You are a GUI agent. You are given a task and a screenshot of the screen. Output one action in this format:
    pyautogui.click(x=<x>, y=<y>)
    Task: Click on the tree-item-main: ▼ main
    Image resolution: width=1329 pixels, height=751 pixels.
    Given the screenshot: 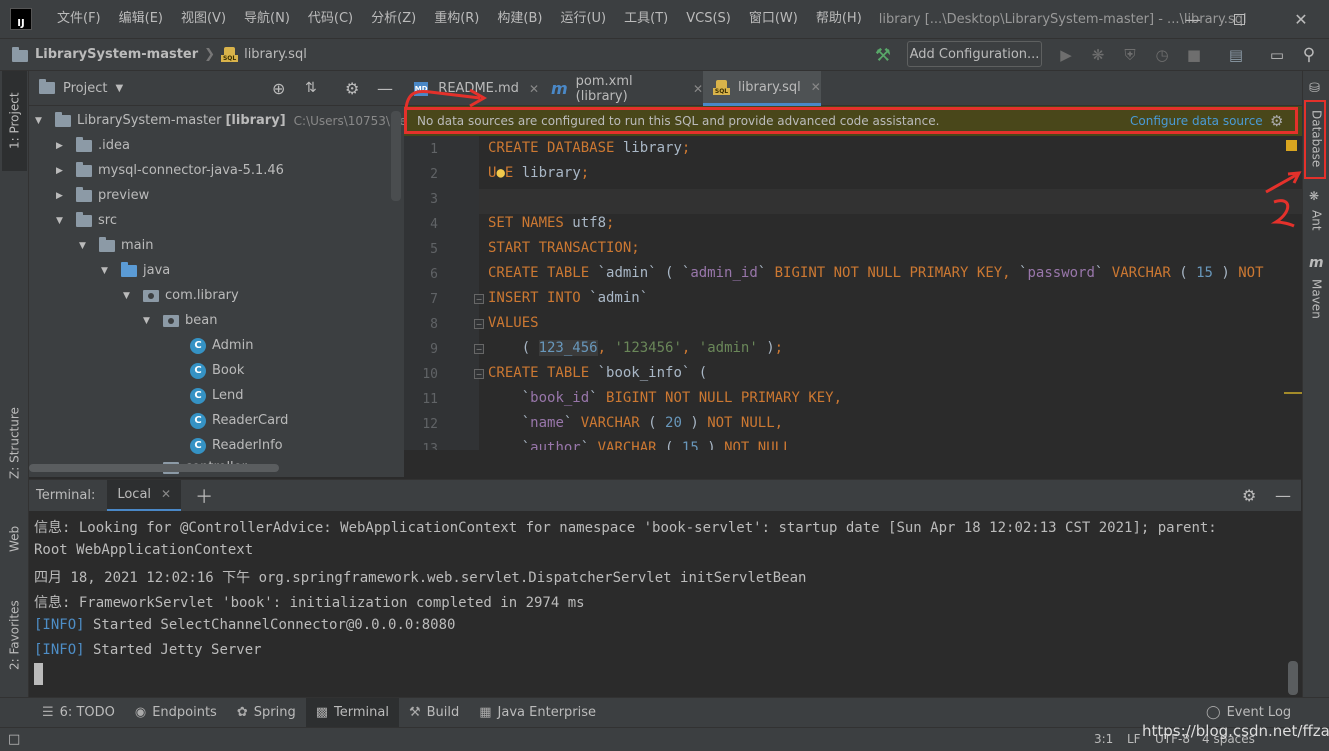 What is the action you would take?
    pyautogui.click(x=116, y=245)
    